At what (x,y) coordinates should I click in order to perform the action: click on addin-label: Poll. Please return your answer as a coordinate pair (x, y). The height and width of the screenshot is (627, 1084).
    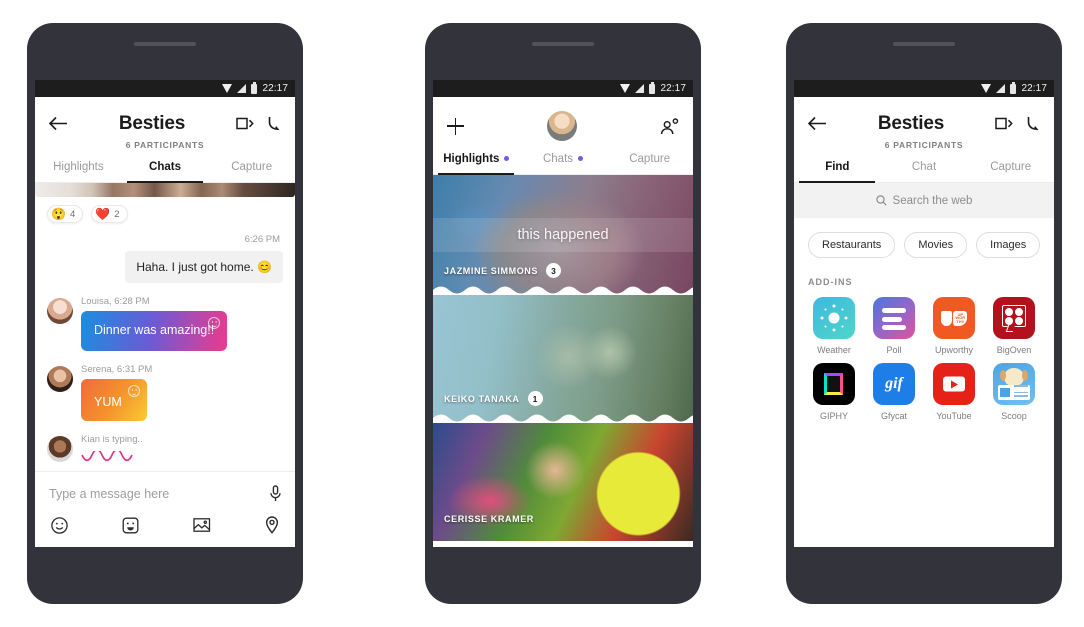
    Looking at the image, I should click on (894, 350).